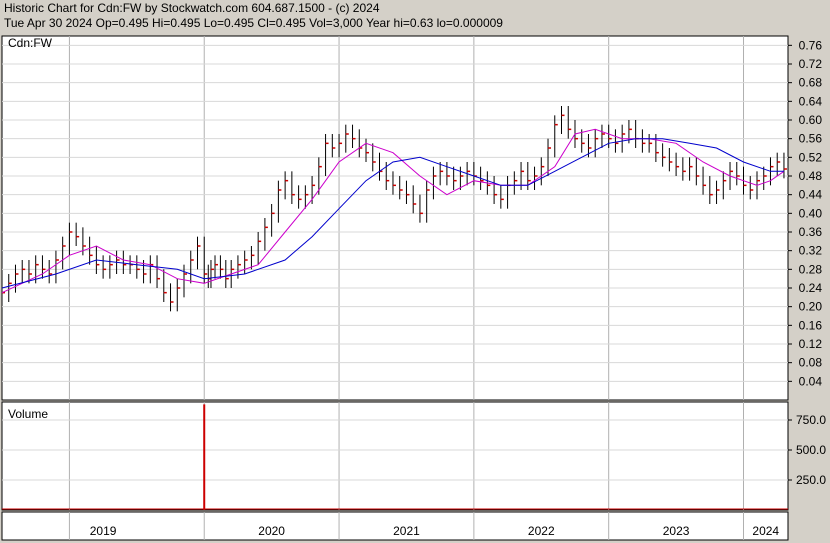 The image size is (830, 543). What do you see at coordinates (541, 531) in the screenshot?
I see `year-label: 2022` at bounding box center [541, 531].